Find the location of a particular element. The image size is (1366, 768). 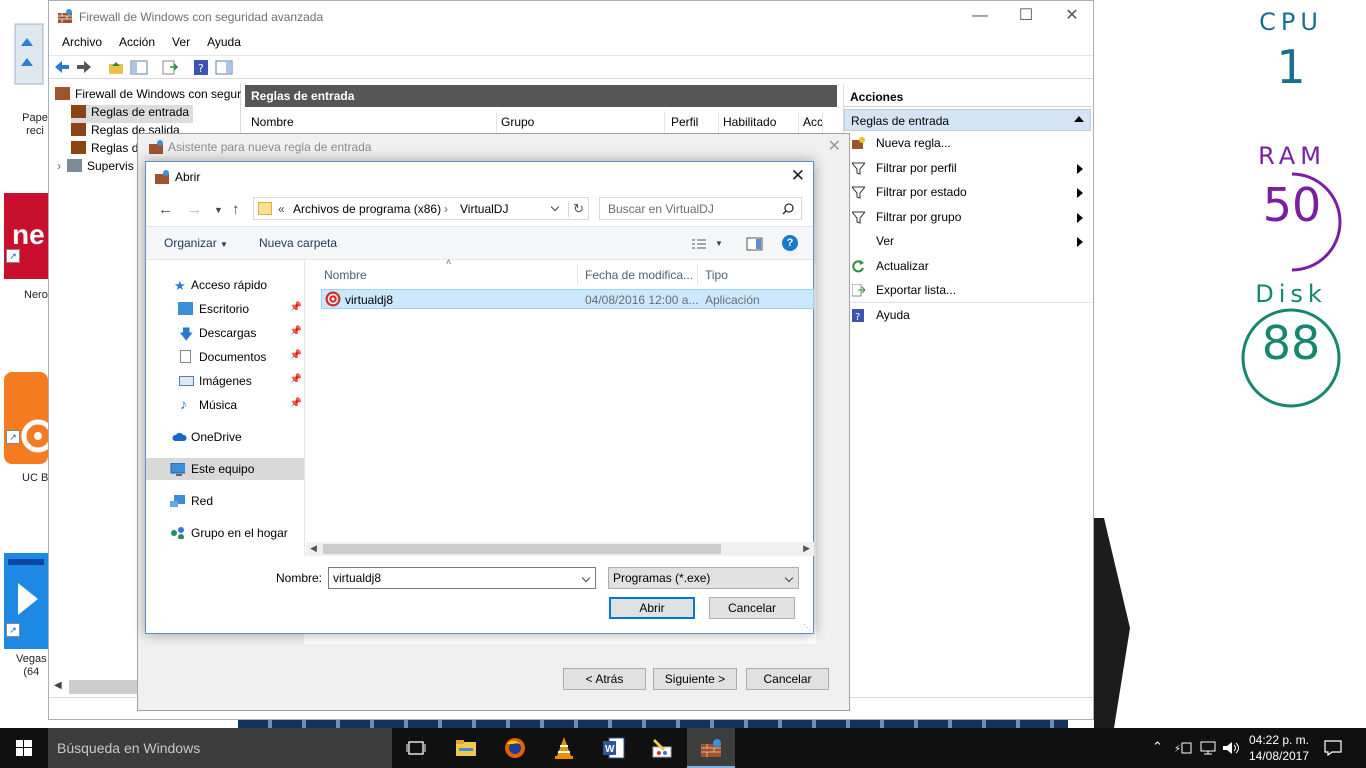

up-arrow-icon: ↑ is located at coordinates (236, 209).